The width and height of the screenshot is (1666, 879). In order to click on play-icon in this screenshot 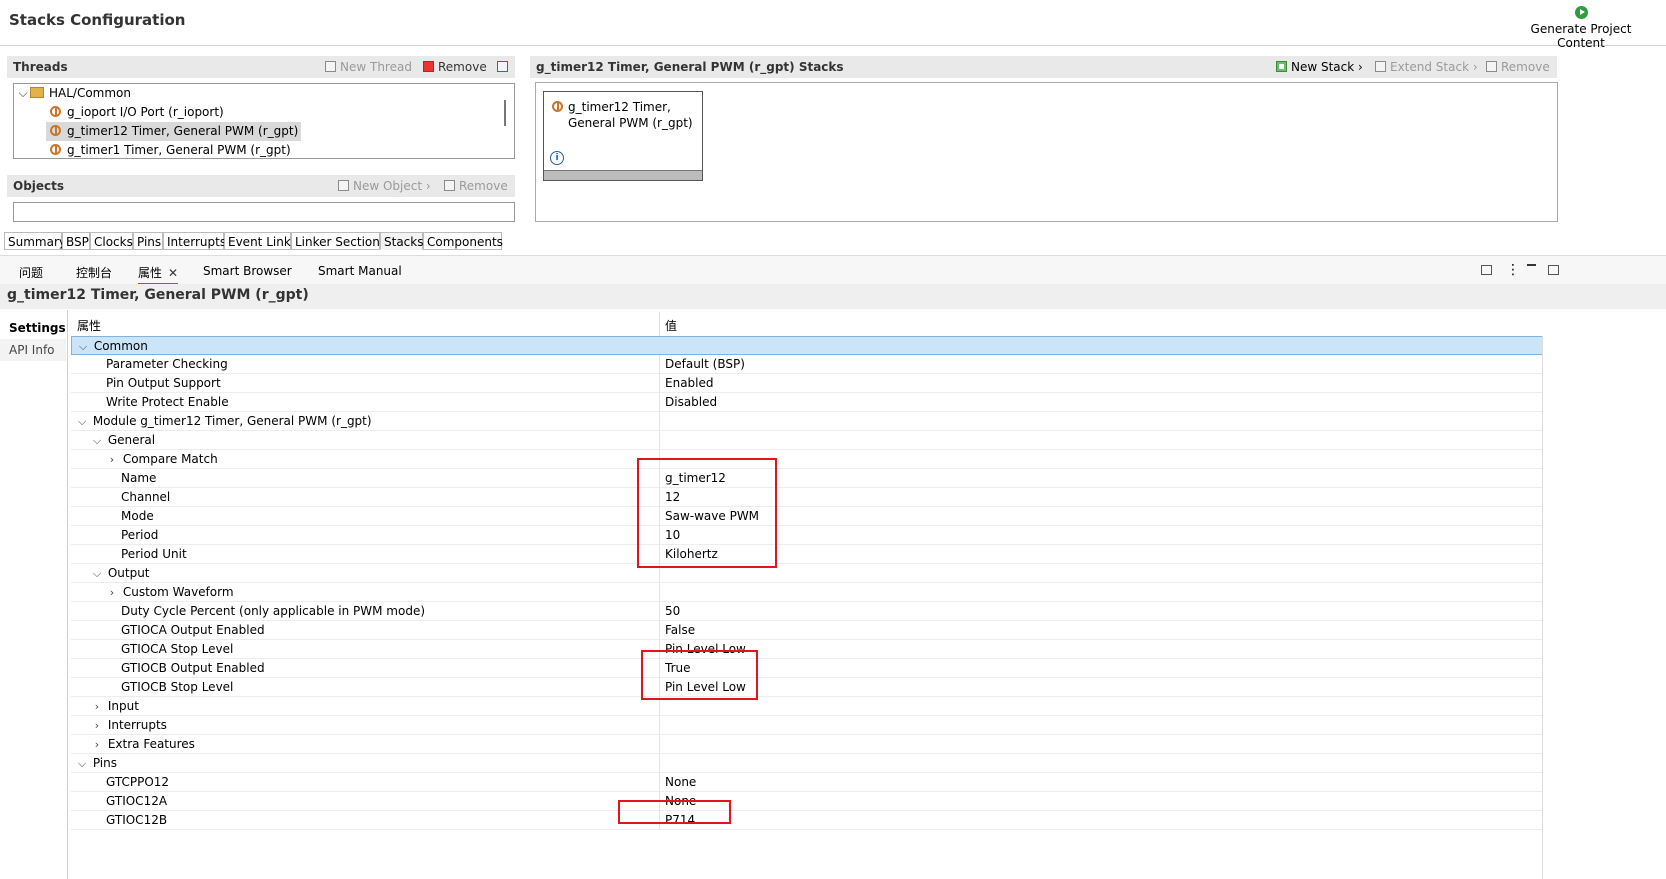, I will do `click(1581, 12)`.